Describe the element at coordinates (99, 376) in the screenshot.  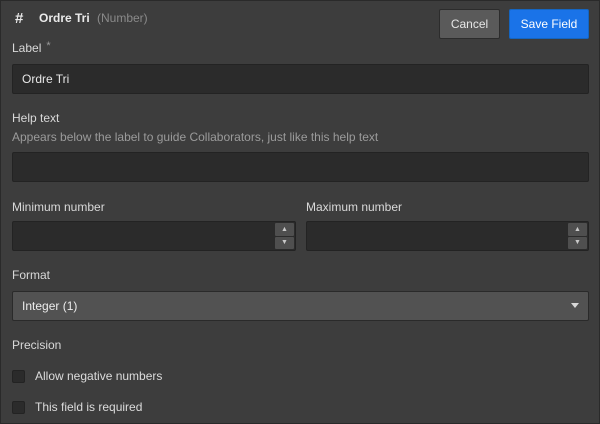
I see `allow-negative-label: Allow negative numbers` at that location.